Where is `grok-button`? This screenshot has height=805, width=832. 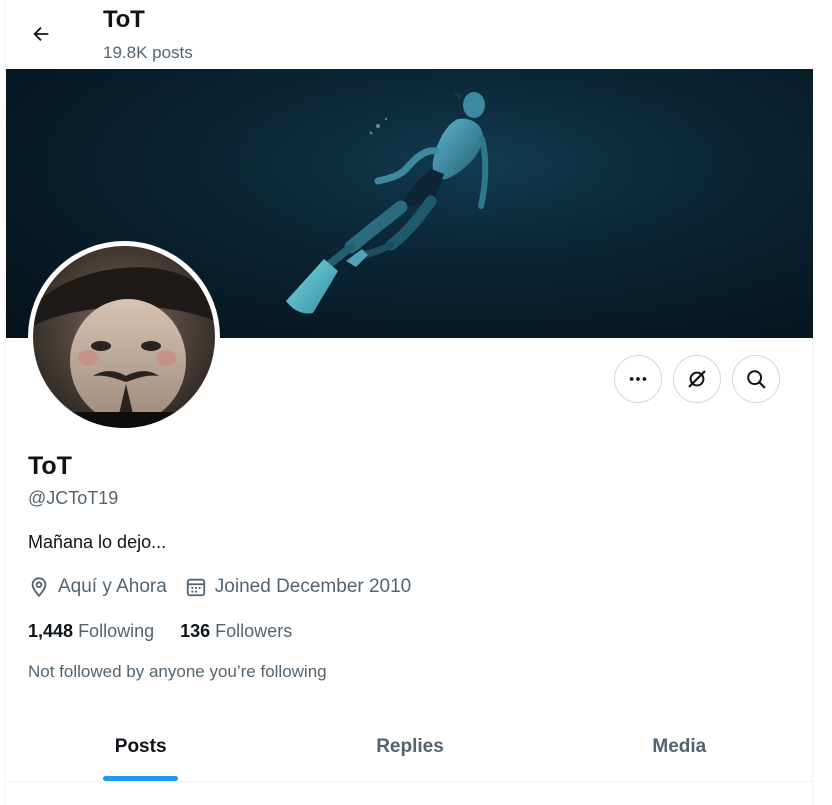 grok-button is located at coordinates (697, 379).